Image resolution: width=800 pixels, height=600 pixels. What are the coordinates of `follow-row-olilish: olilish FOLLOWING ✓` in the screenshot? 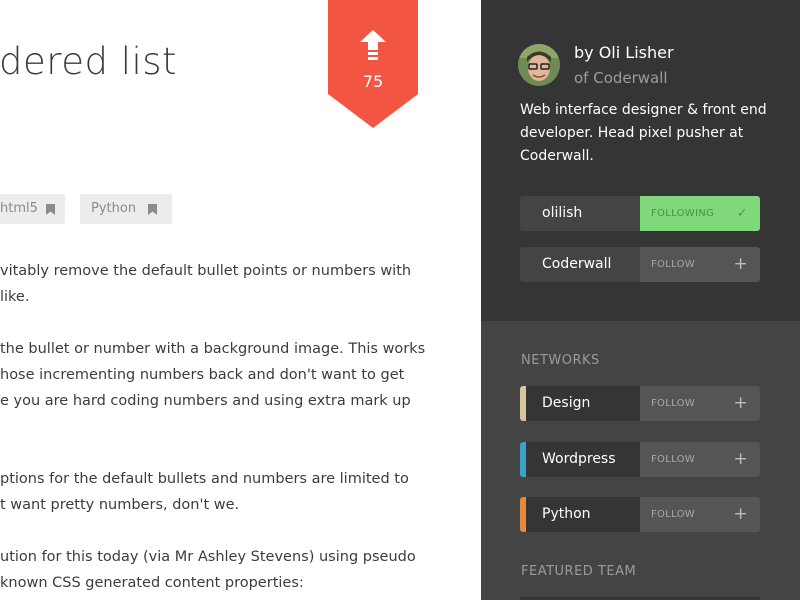 It's located at (640, 213).